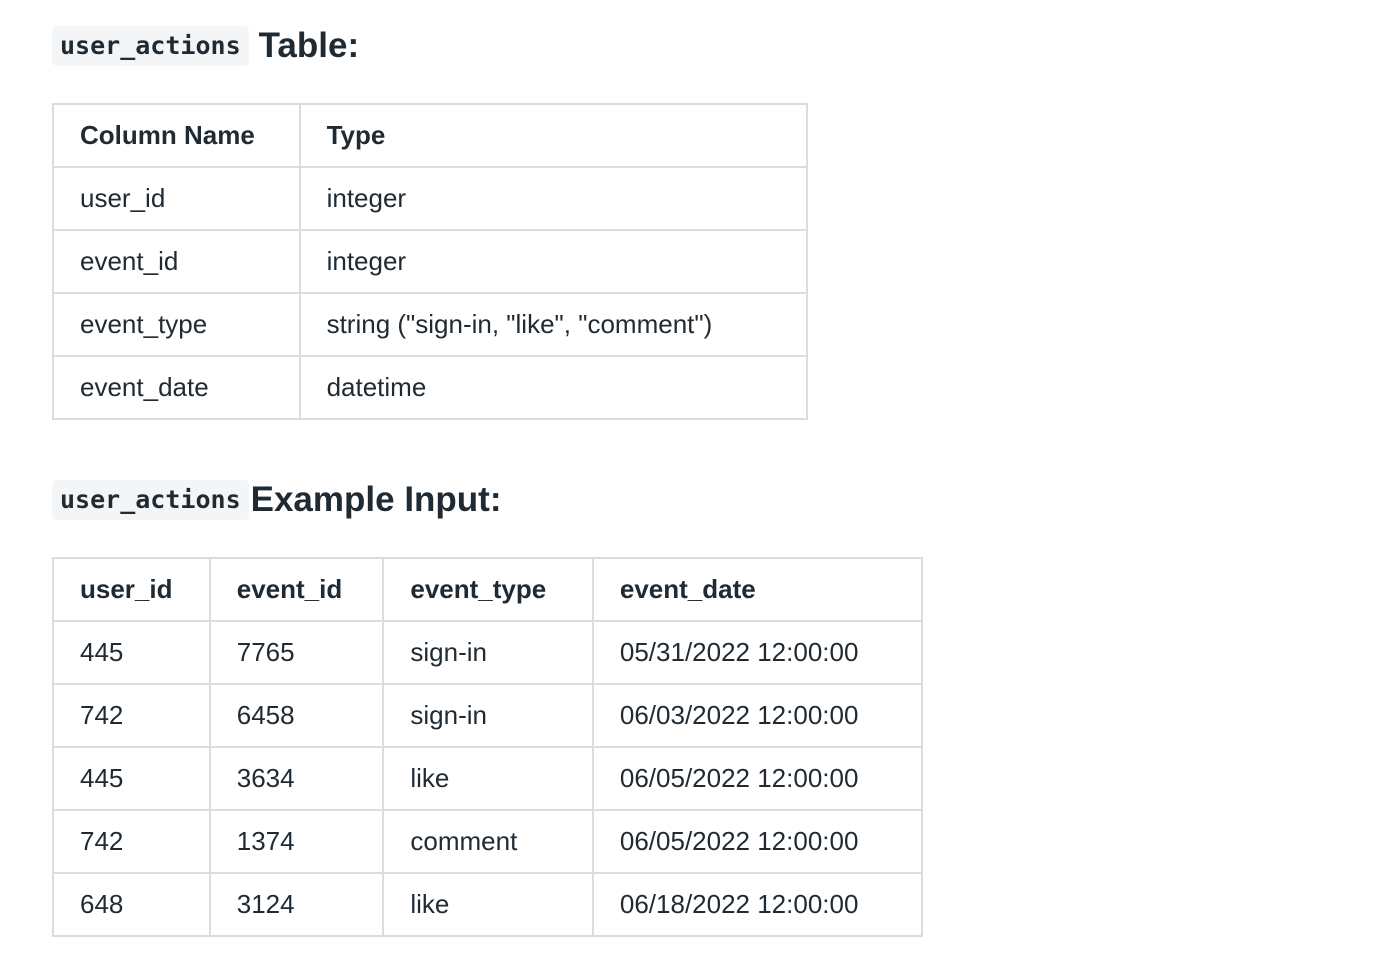 The width and height of the screenshot is (1400, 979). I want to click on table-cell: 3634, so click(296, 778).